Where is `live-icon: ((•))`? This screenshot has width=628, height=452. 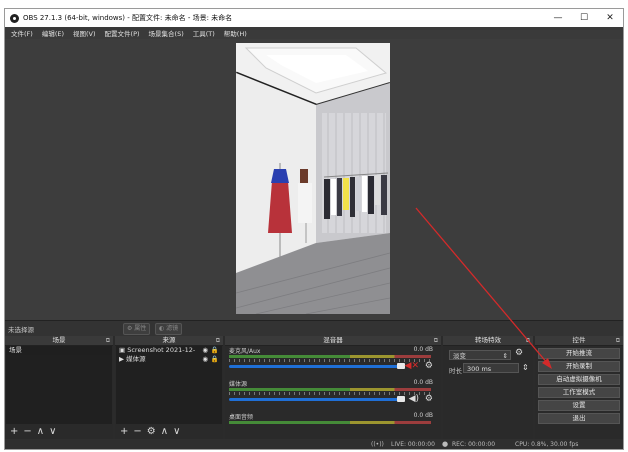 live-icon: ((•)) is located at coordinates (377, 444).